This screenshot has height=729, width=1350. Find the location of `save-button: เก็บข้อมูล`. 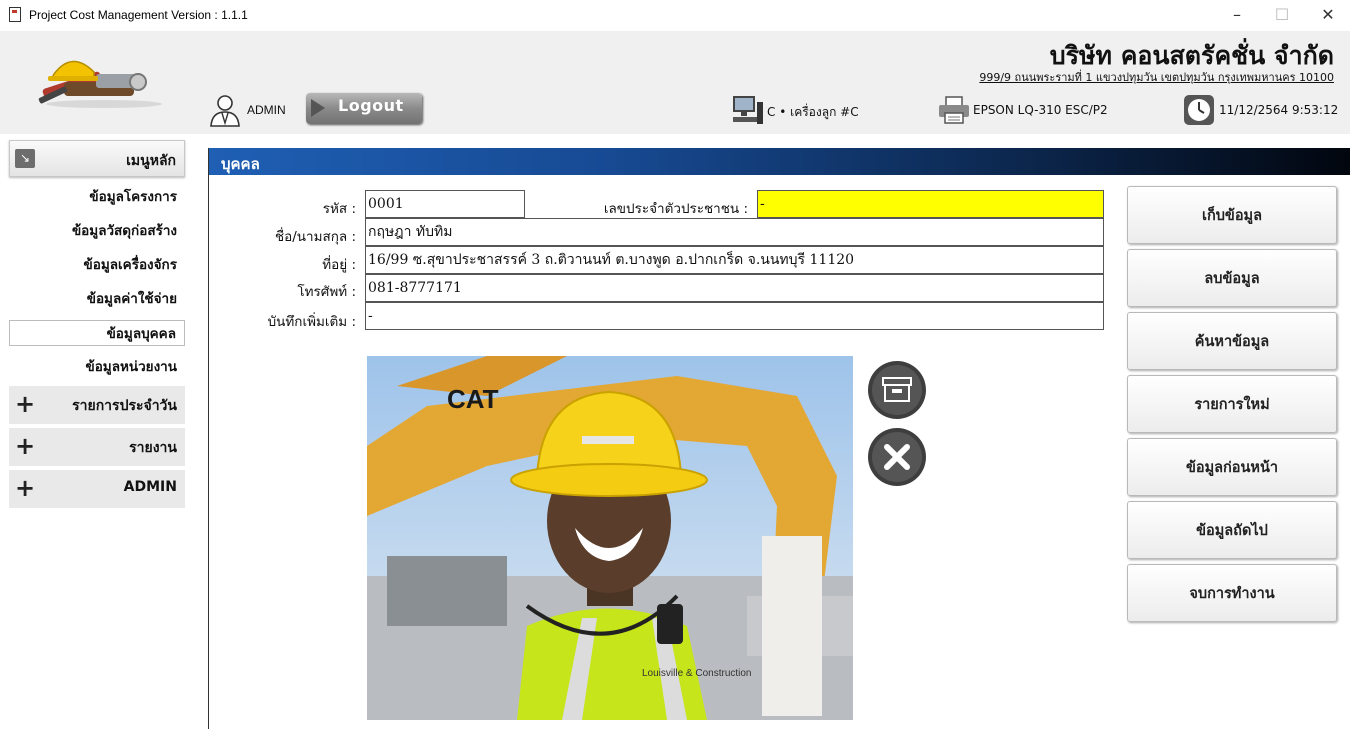

save-button: เก็บข้อมูล is located at coordinates (1232, 215).